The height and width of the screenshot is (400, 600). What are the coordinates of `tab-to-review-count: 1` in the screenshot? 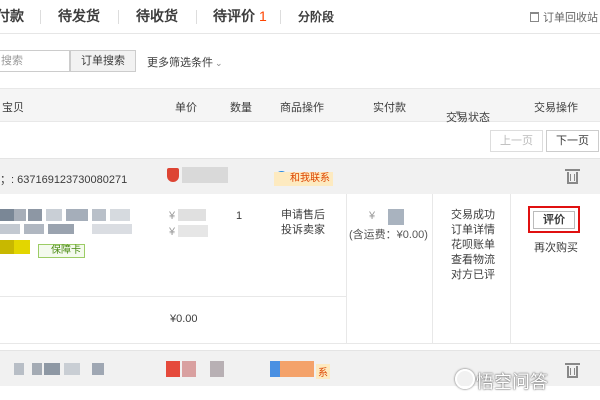 It's located at (263, 16).